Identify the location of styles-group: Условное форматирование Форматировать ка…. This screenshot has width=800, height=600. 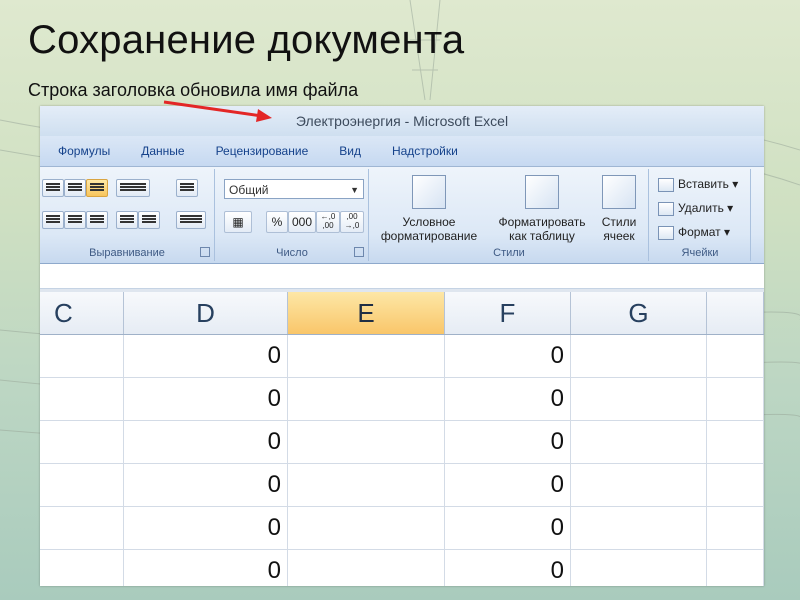
(509, 215).